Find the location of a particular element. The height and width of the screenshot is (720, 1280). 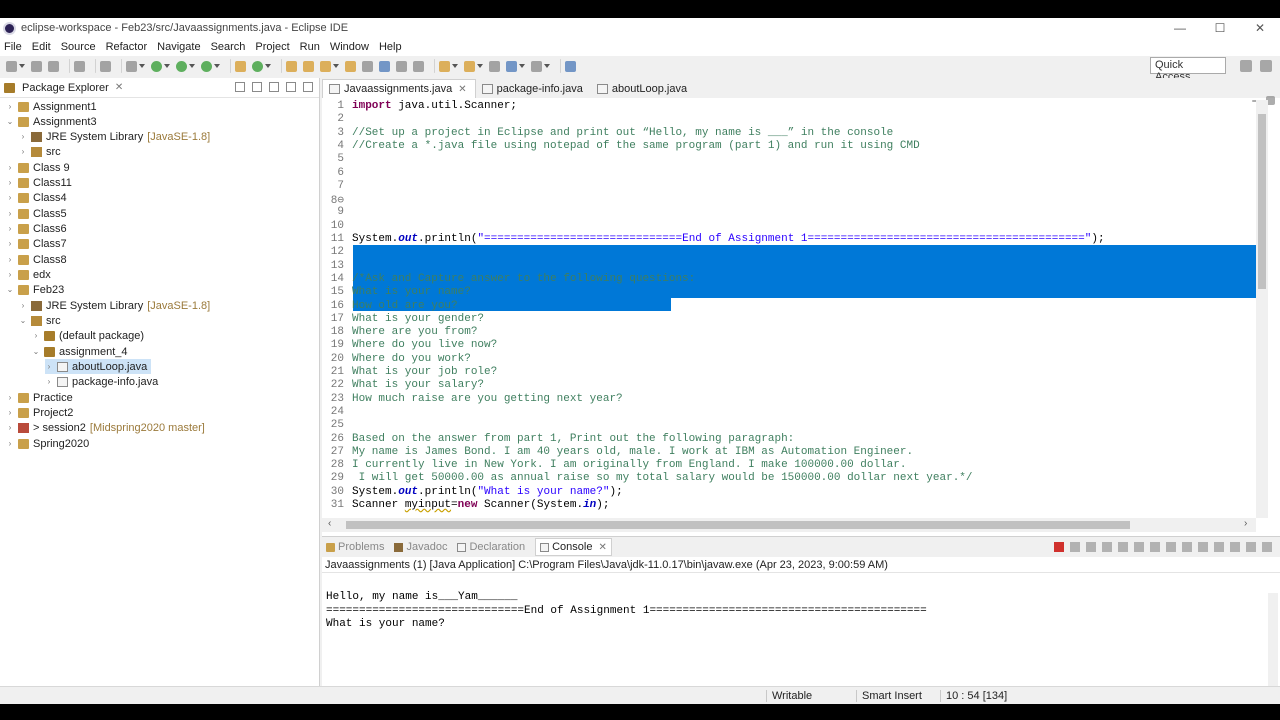

quick-access-input: Quick Access is located at coordinates (1188, 70).